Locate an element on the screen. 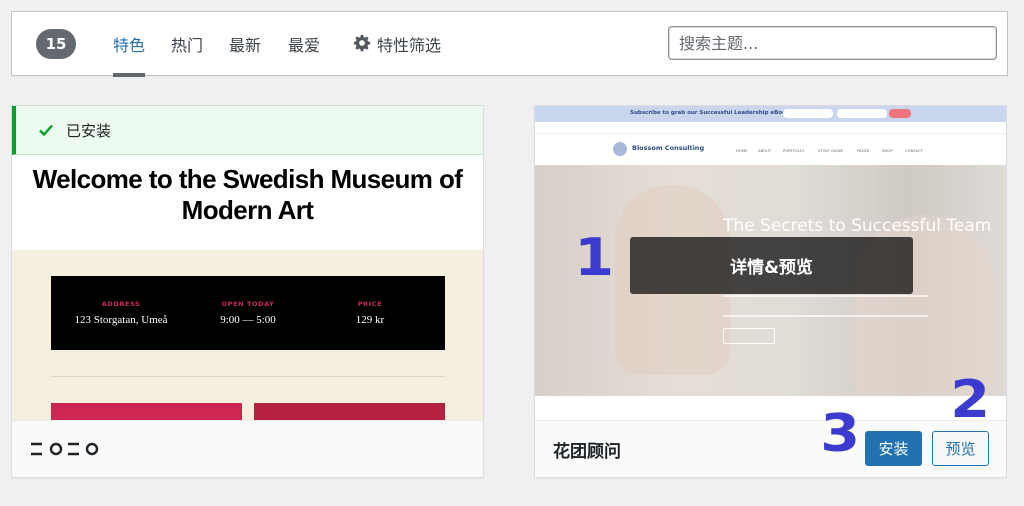 The height and width of the screenshot is (506, 1024). installed-label: 已安装 is located at coordinates (89, 130).